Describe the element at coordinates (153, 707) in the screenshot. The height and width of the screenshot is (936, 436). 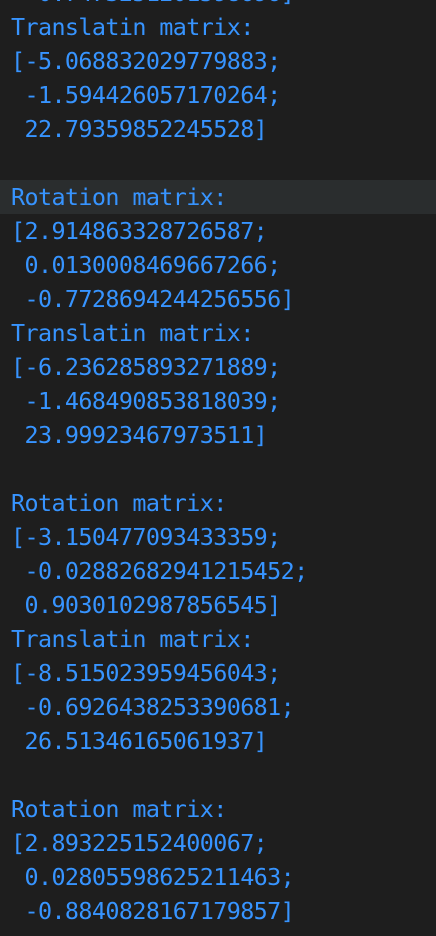
I see `matrix-value-line: -0.6926438253390681;` at that location.